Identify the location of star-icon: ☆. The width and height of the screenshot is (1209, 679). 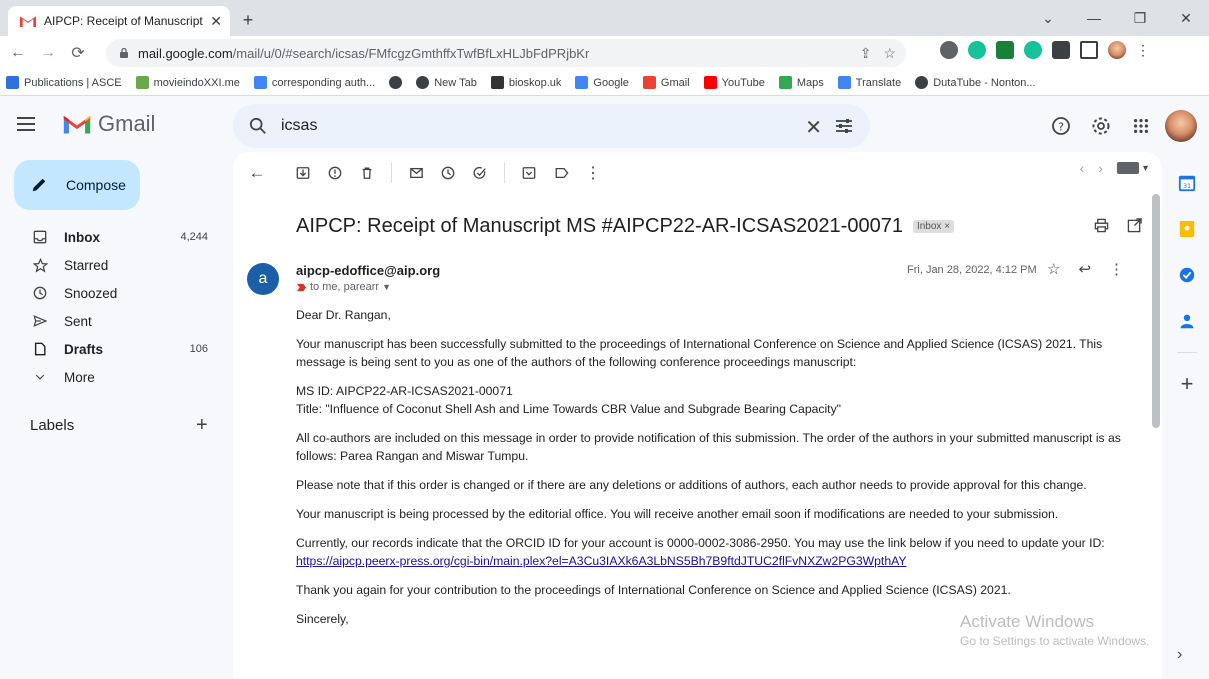
(1053, 269).